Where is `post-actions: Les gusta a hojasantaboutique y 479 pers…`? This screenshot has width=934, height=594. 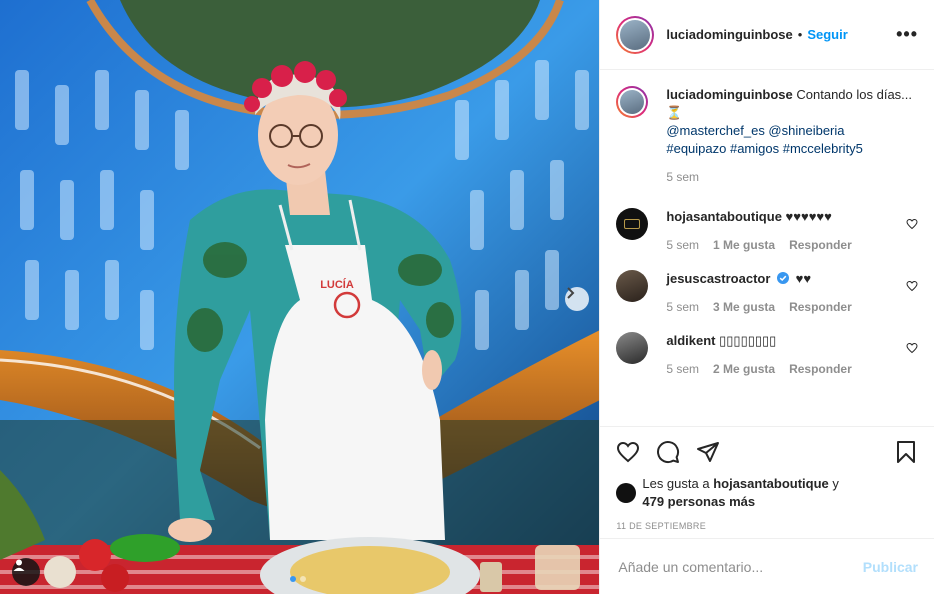
post-actions: Les gusta a hojasantaboutique y 479 pers… is located at coordinates (767, 482).